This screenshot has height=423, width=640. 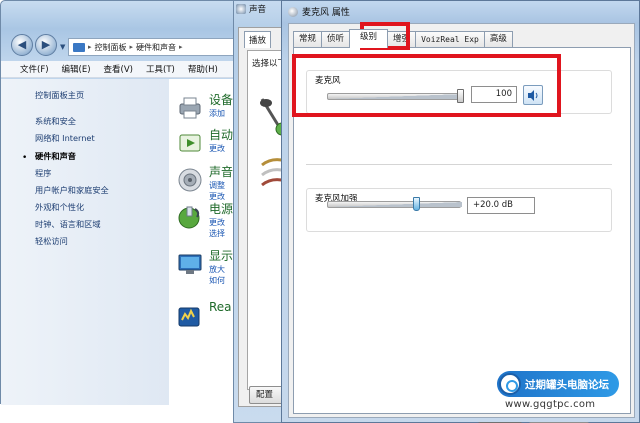 I want to click on sidebar-item-appearance: 外观和个性化, so click(x=59, y=207).